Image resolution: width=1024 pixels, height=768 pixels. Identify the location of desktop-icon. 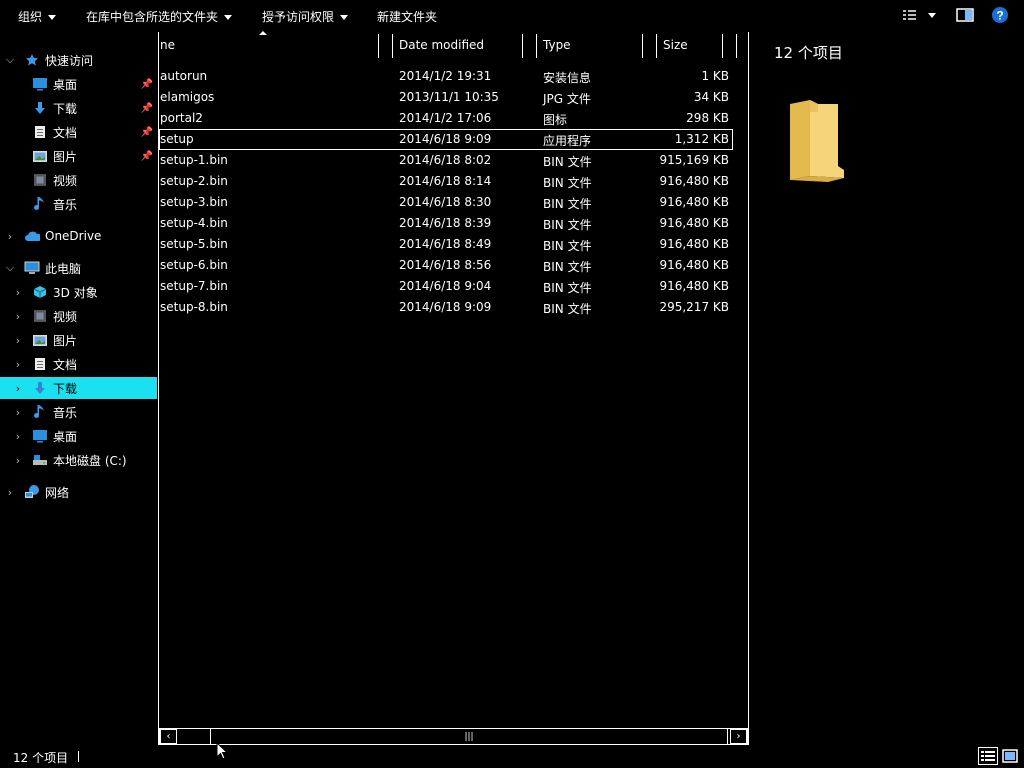
(40, 436).